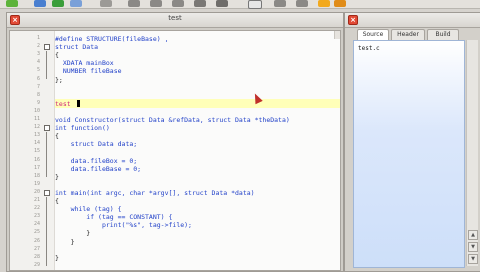 Image resolution: width=480 pixels, height=272 pixels. What do you see at coordinates (280, 3) in the screenshot?
I see `build-icon` at bounding box center [280, 3].